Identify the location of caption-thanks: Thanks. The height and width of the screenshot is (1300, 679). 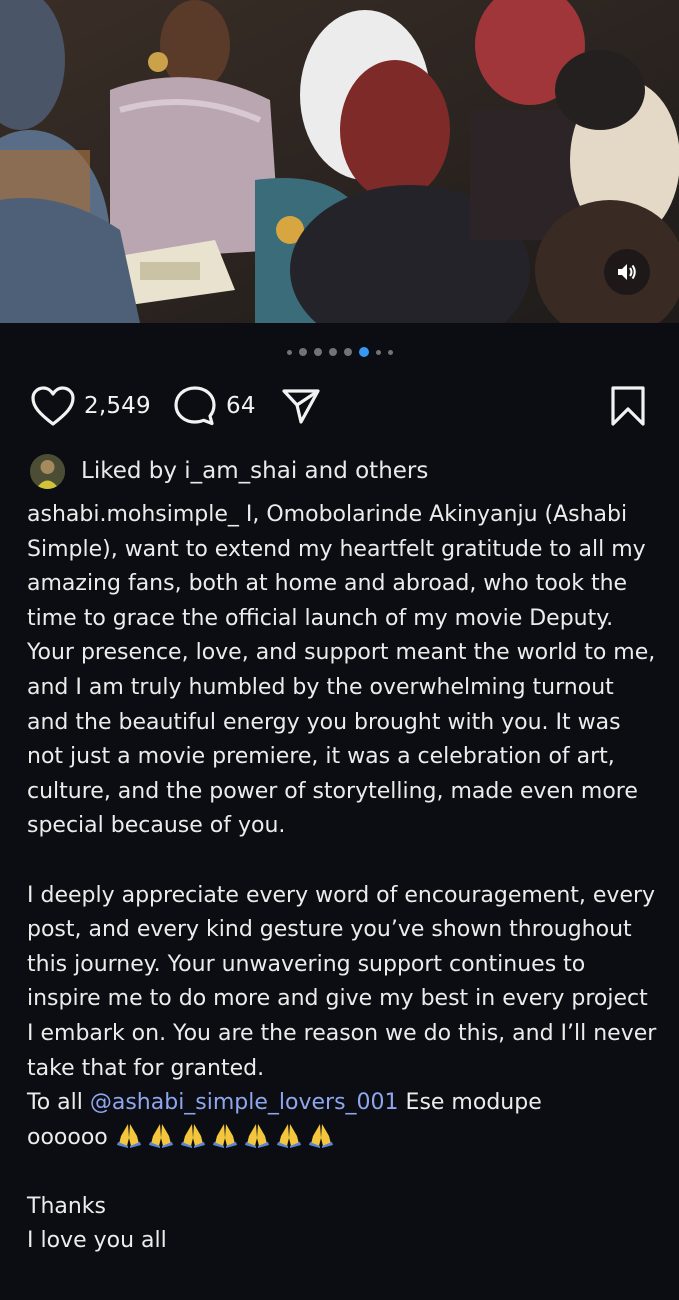
(67, 1206).